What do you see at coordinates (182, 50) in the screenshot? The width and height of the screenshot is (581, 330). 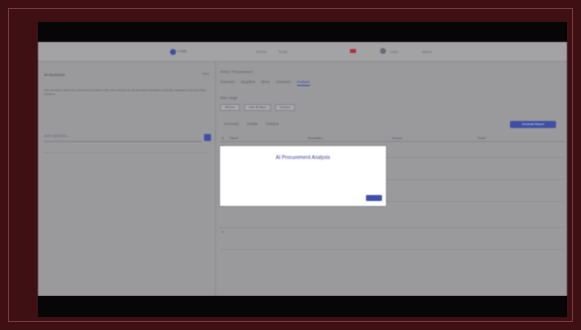 I see `app-logo-text: Logo` at bounding box center [182, 50].